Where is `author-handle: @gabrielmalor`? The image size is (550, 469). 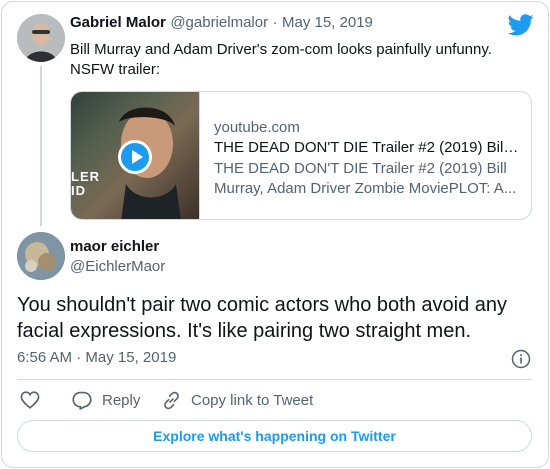 author-handle: @gabrielmalor is located at coordinates (219, 22).